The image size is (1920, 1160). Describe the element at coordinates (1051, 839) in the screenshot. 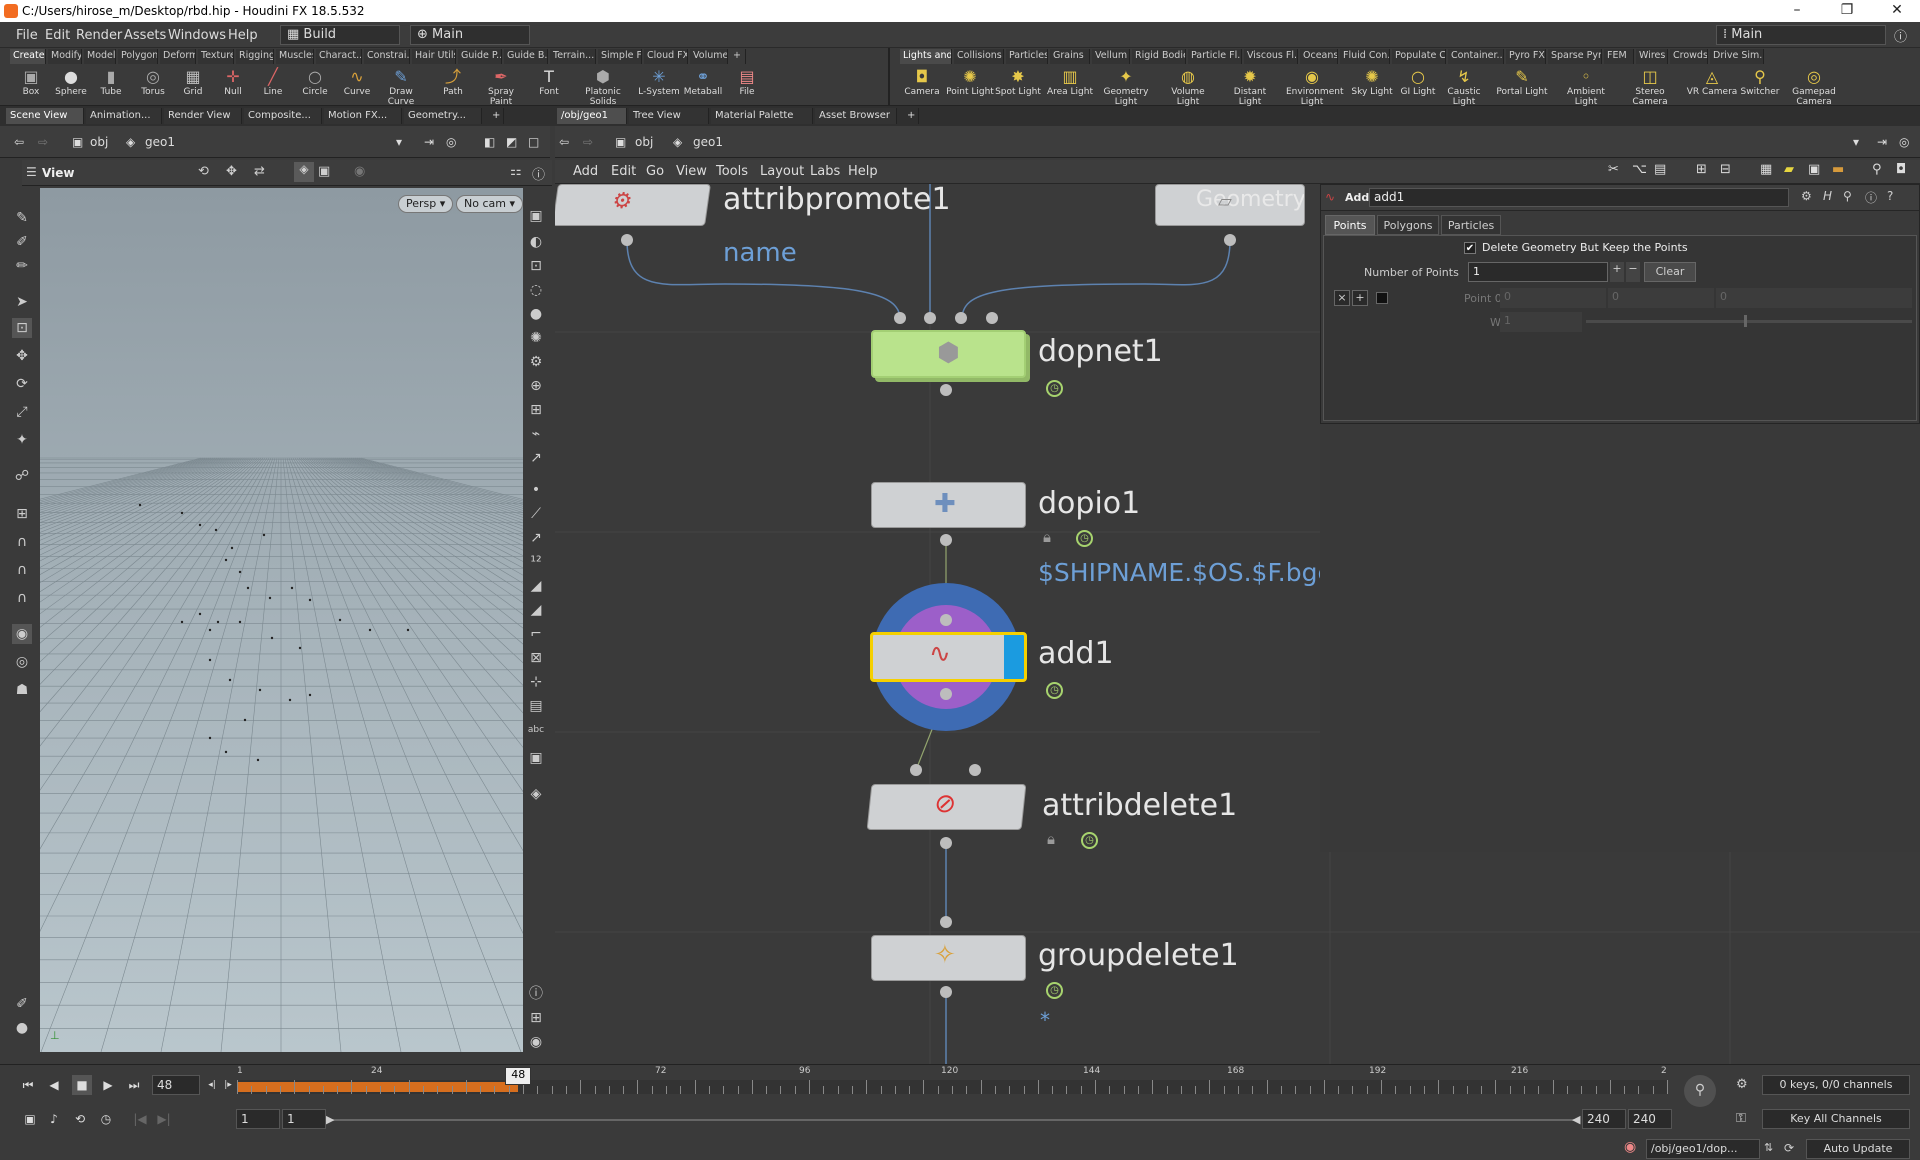

I see `lock-icon: 🔒︎` at that location.